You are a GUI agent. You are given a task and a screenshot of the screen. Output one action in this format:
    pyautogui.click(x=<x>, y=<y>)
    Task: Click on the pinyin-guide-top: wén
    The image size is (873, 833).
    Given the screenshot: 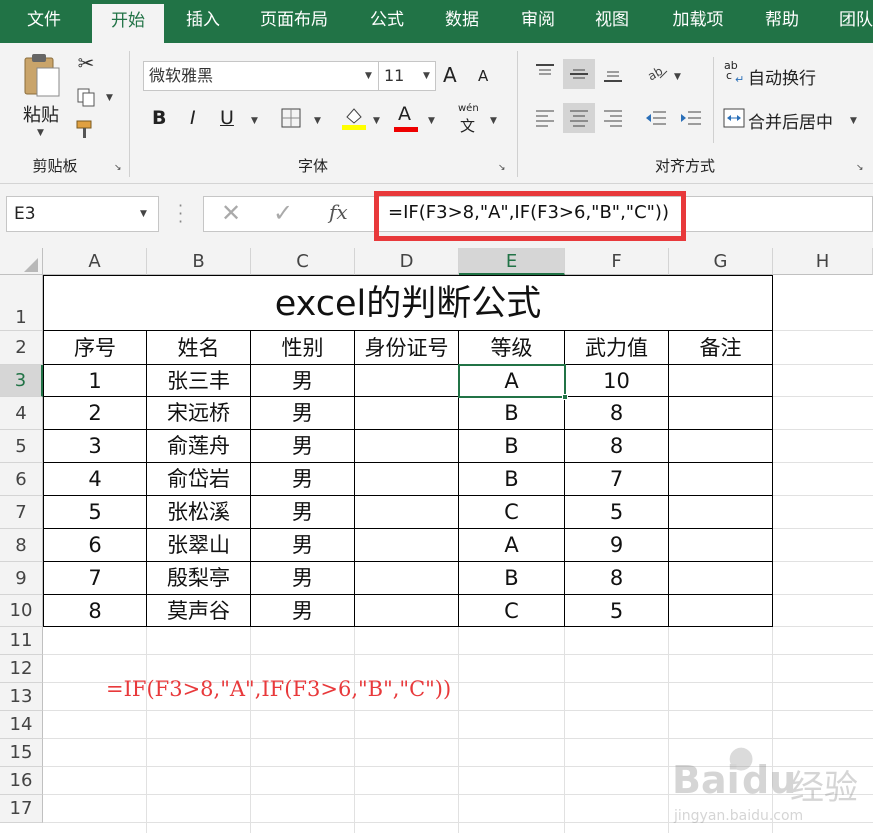 What is the action you would take?
    pyautogui.click(x=468, y=108)
    